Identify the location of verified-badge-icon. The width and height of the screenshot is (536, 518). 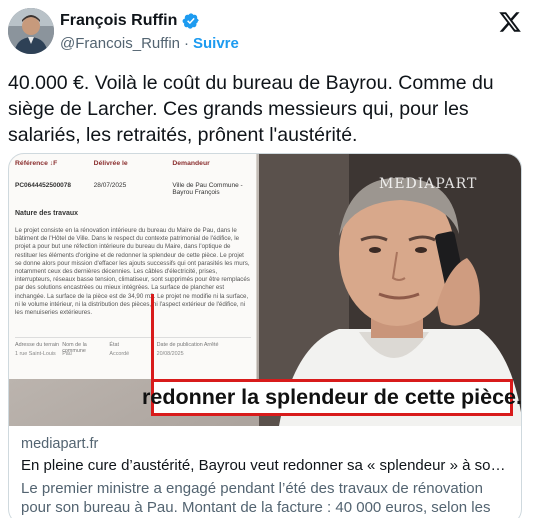
(191, 21).